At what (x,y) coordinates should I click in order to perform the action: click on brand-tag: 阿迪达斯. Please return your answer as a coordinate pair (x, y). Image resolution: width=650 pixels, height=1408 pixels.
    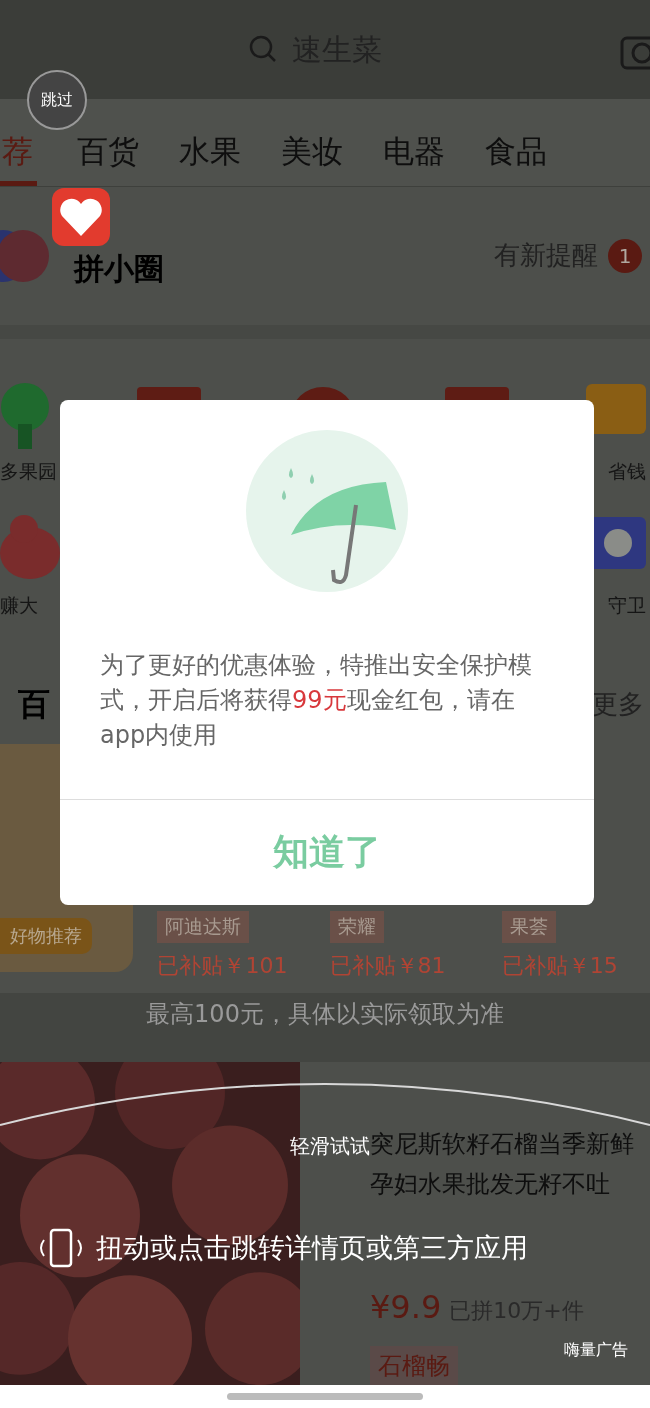
    Looking at the image, I should click on (203, 927).